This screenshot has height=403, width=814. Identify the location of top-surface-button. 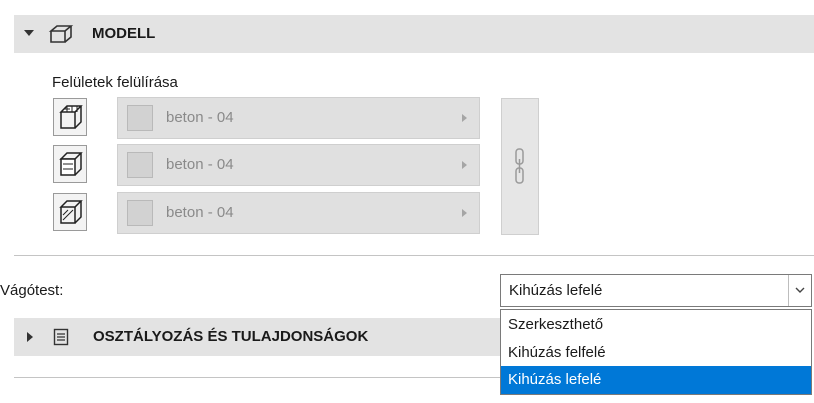
(70, 117).